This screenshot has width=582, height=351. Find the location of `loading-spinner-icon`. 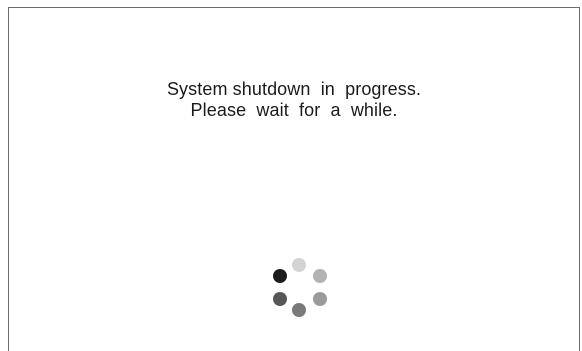

loading-spinner-icon is located at coordinates (297, 288).